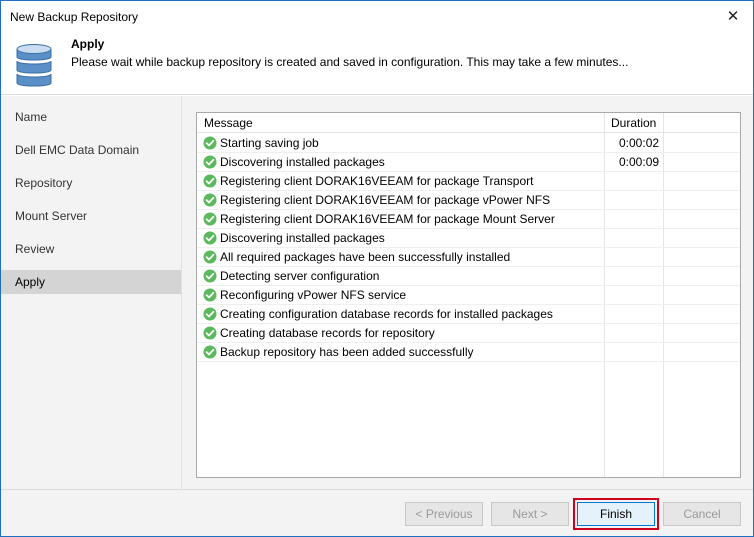 The height and width of the screenshot is (537, 754). I want to click on log-message: Starting saving job, so click(269, 143).